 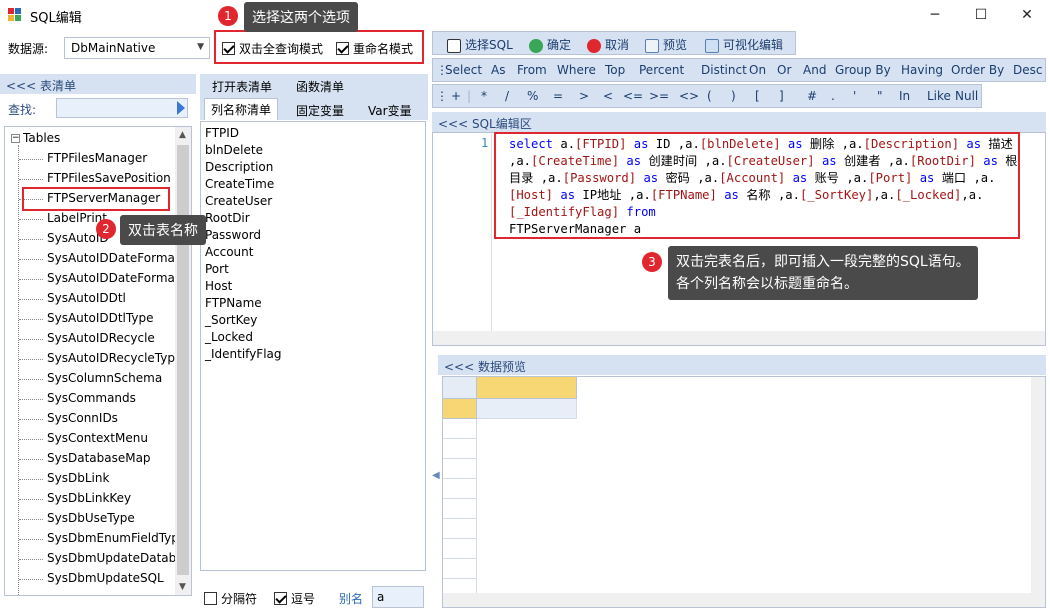 I want to click on operator-button: *, so click(x=484, y=96).